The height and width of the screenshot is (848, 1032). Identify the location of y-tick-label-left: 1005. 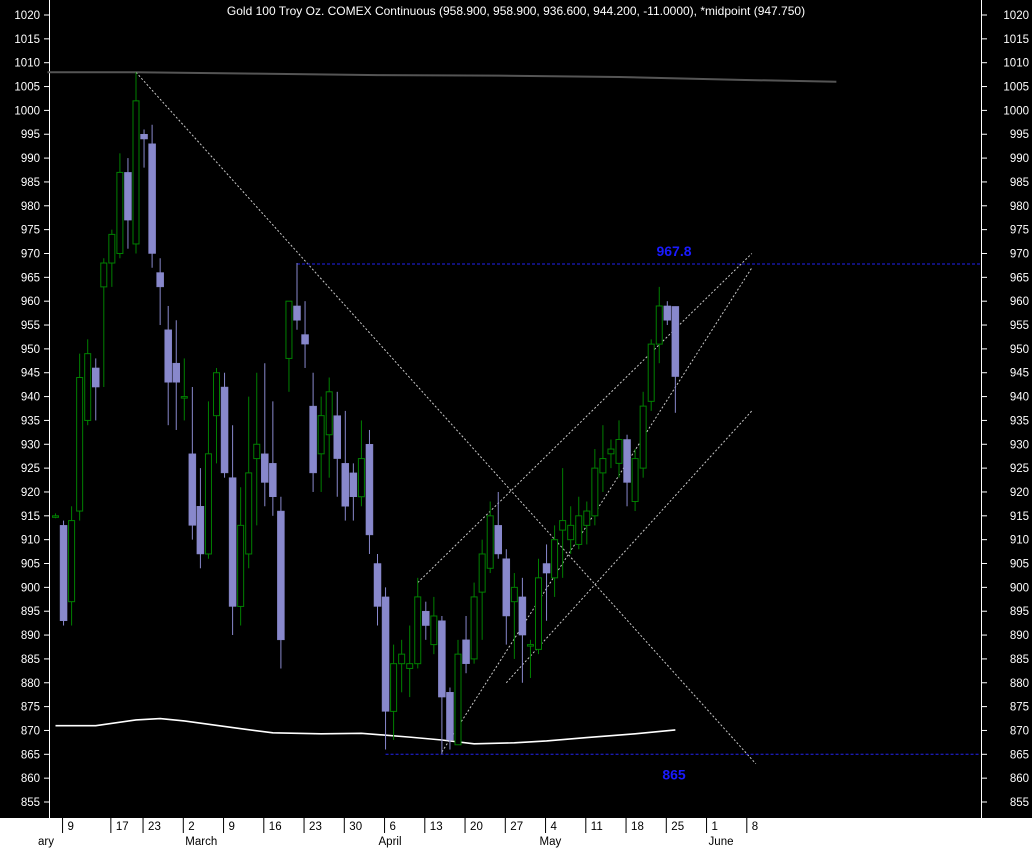
(27, 88).